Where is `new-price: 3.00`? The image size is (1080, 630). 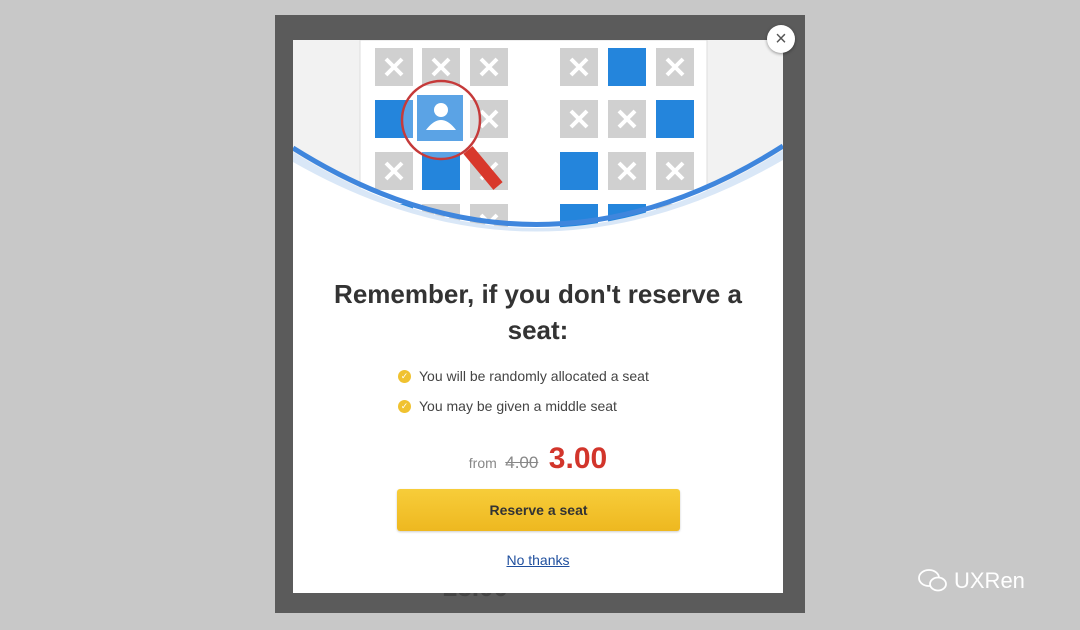 new-price: 3.00 is located at coordinates (578, 458).